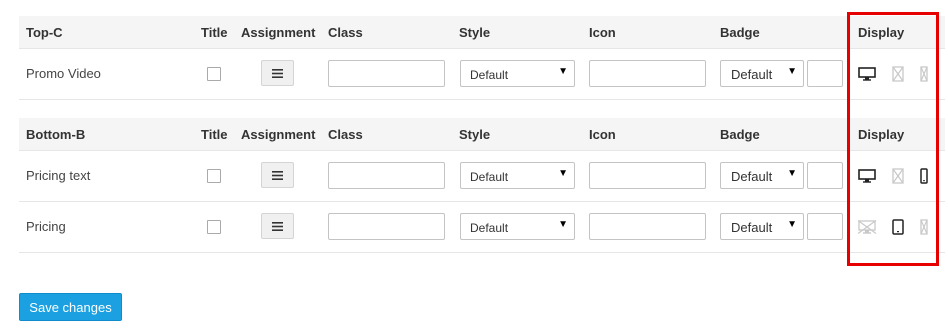 The image size is (948, 332). I want to click on save-changes-button: Save changes, so click(70, 307).